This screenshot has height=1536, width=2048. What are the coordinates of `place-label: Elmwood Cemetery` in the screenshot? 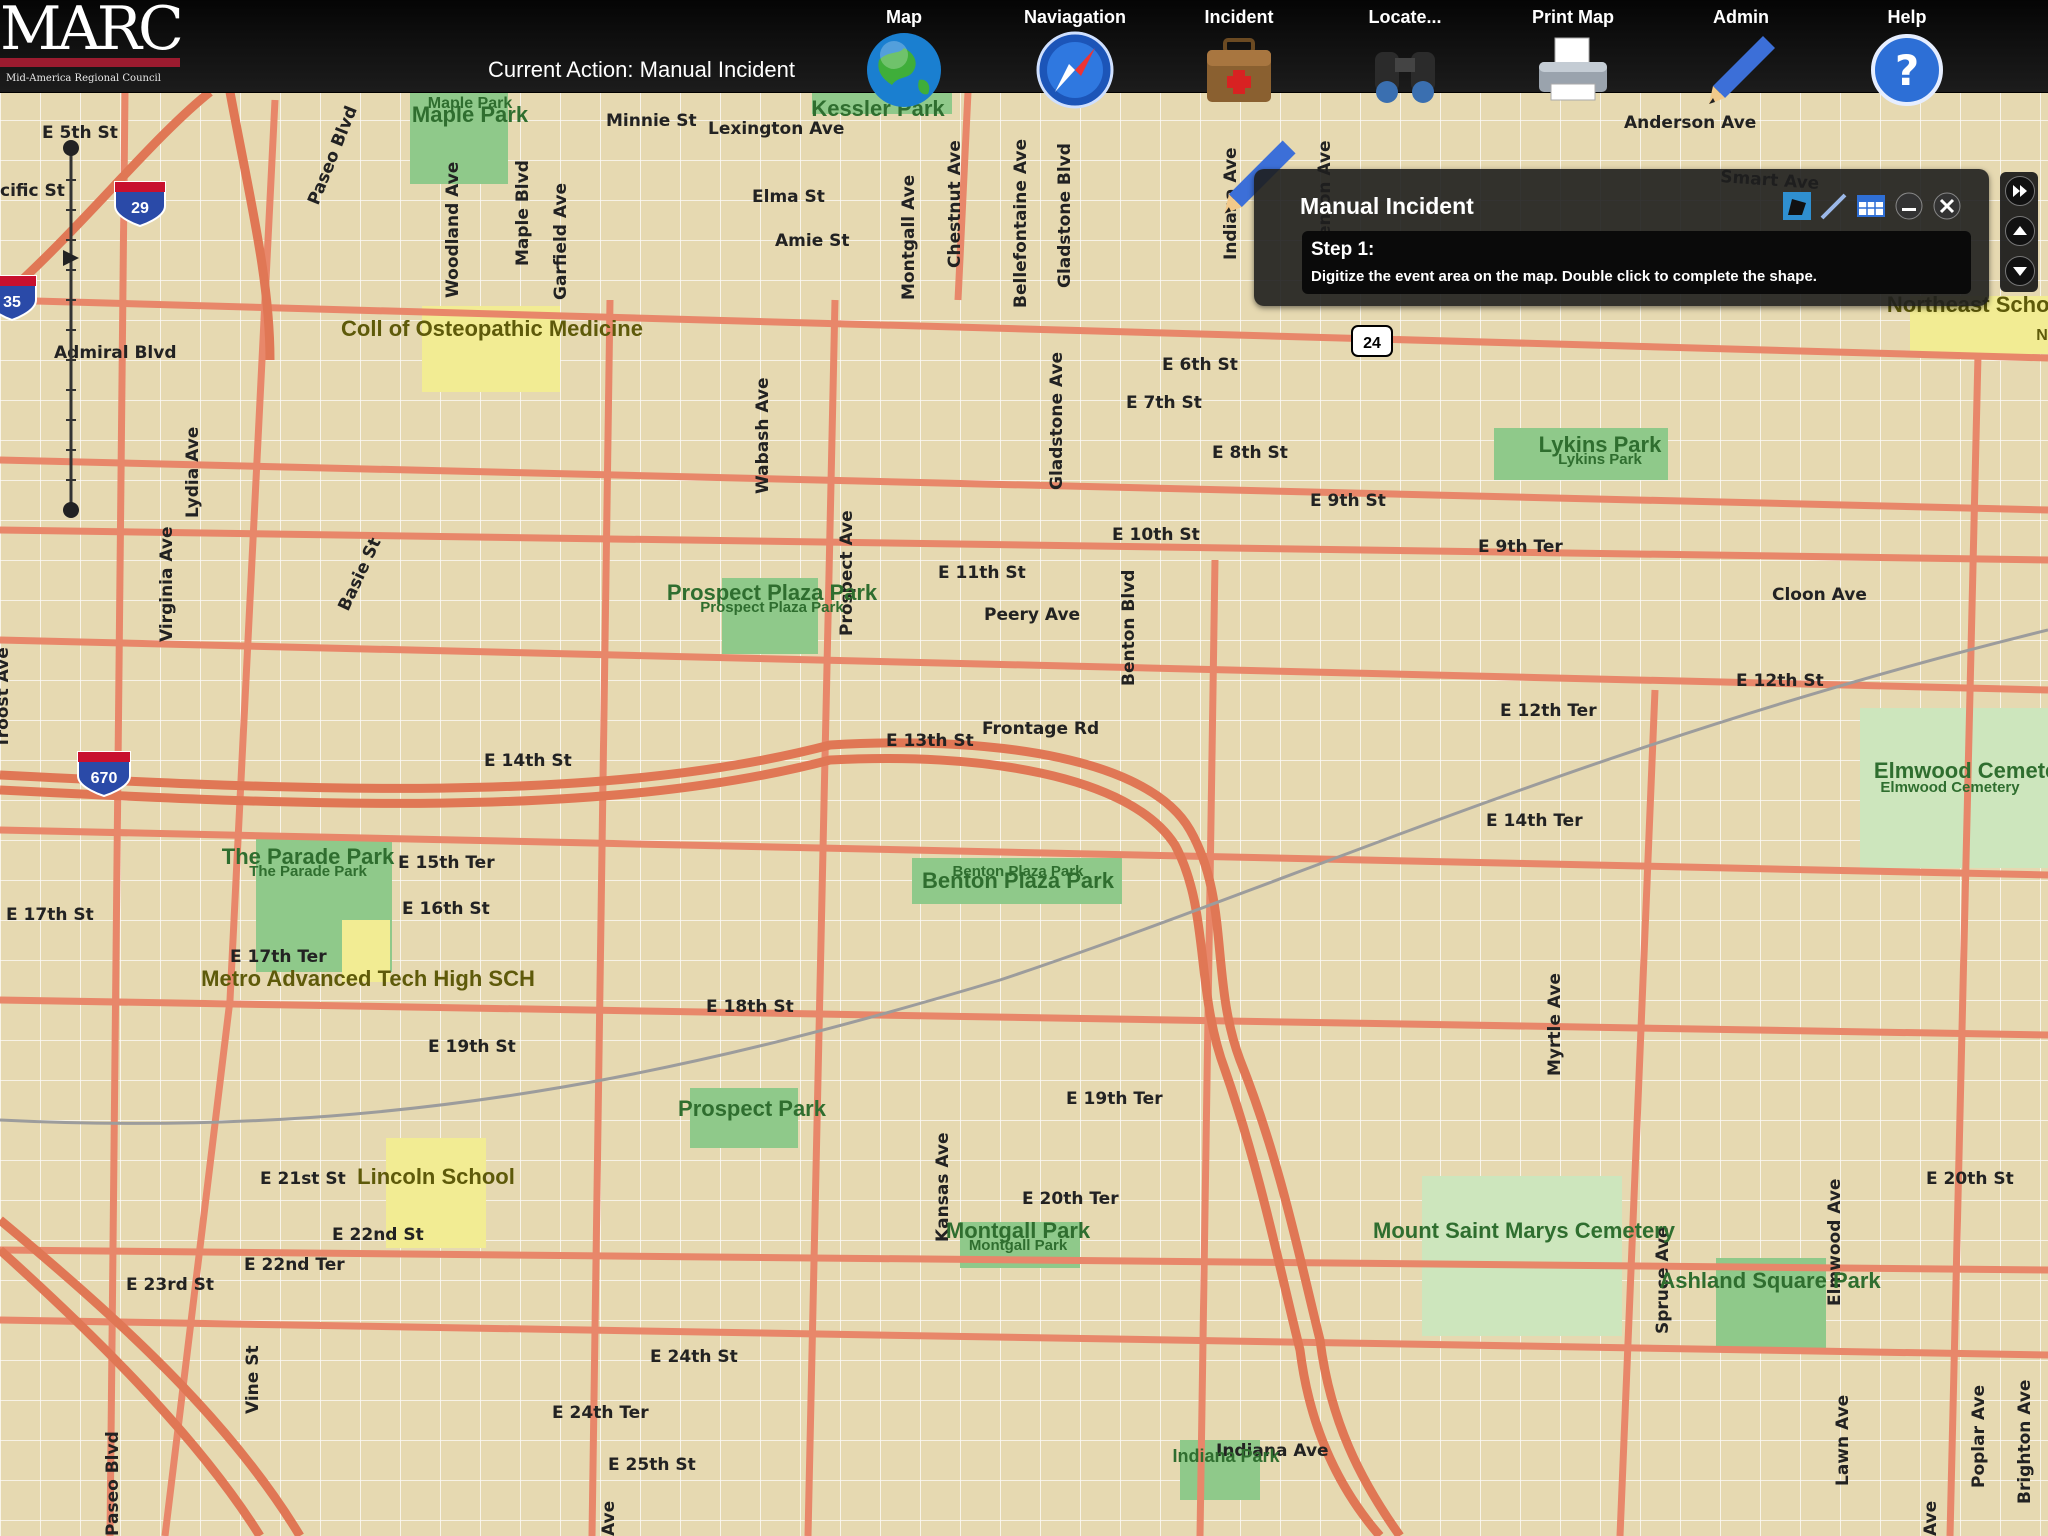 It's located at (1950, 787).